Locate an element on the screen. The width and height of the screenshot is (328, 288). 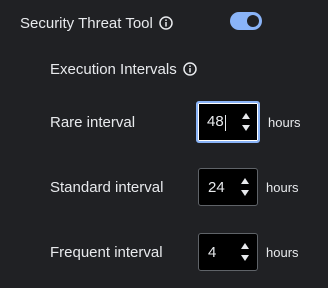
text-caret is located at coordinates (225, 122).